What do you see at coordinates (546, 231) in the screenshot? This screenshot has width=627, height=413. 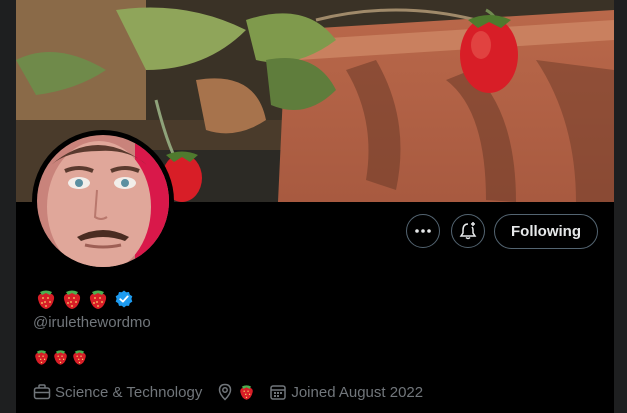 I see `following-button: Following` at bounding box center [546, 231].